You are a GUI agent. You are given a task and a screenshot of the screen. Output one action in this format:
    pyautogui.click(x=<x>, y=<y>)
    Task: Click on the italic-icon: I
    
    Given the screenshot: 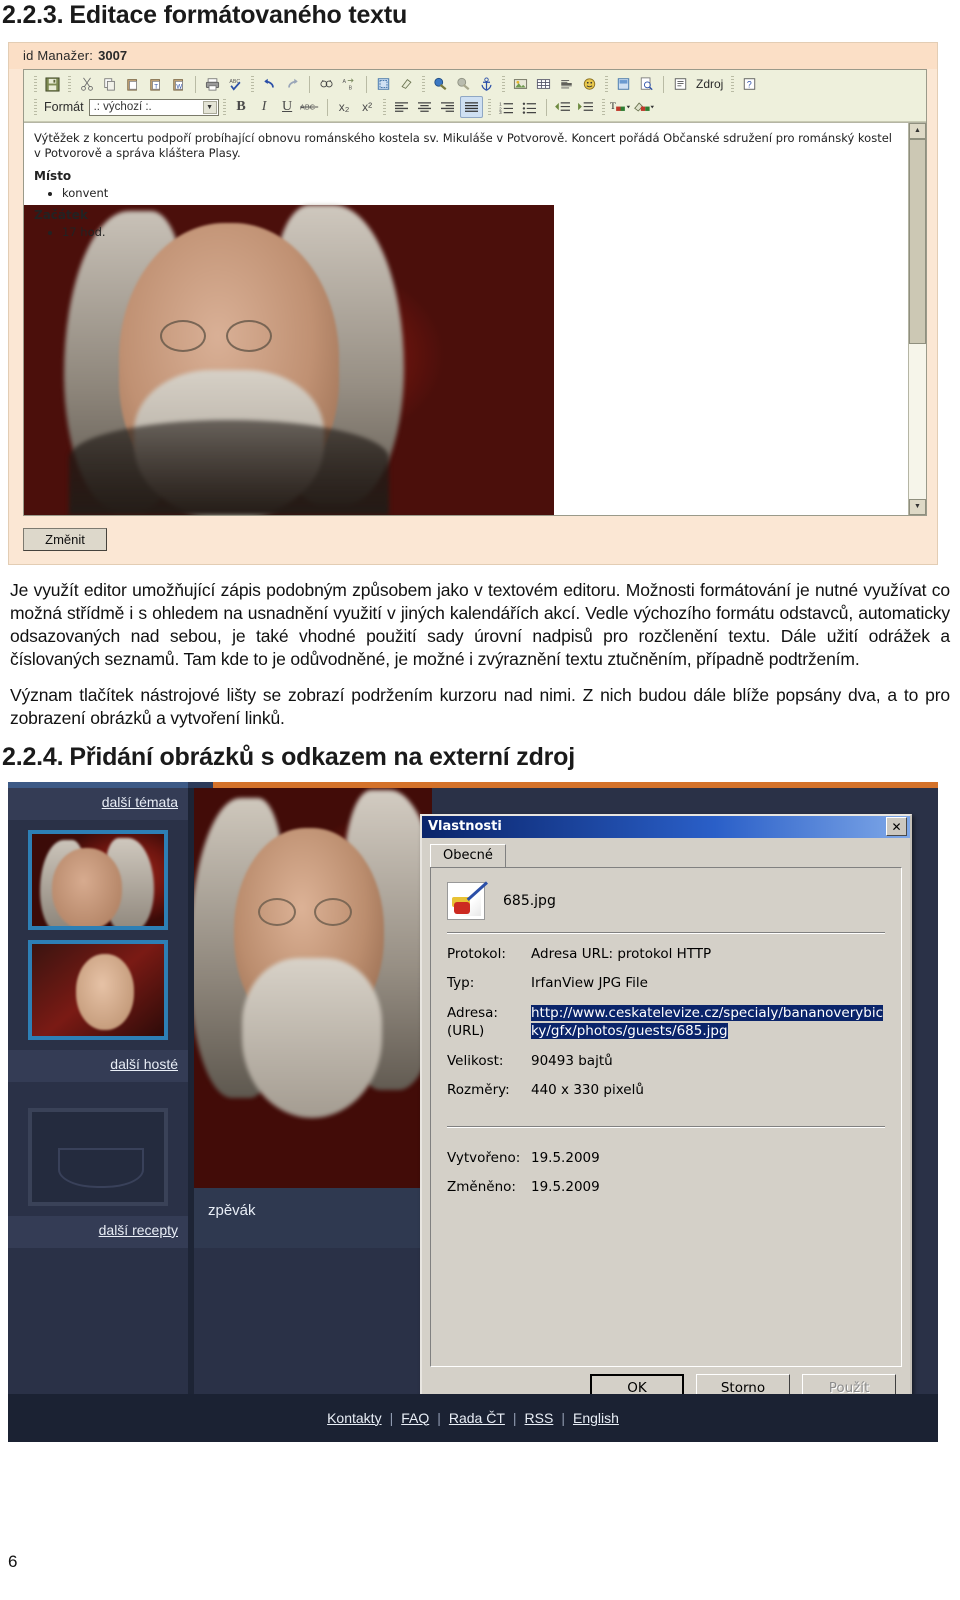 What is the action you would take?
    pyautogui.click(x=264, y=107)
    